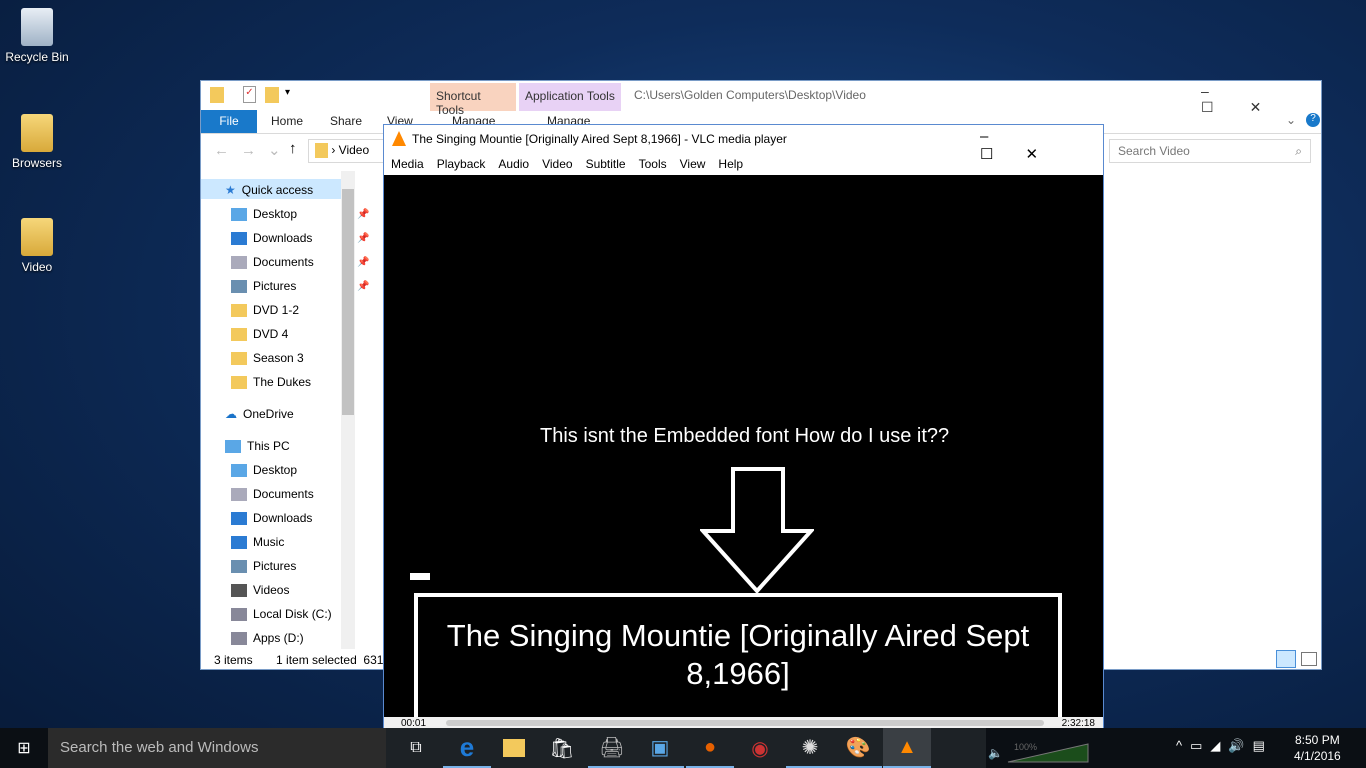  I want to click on menu-playback: Playback, so click(461, 164).